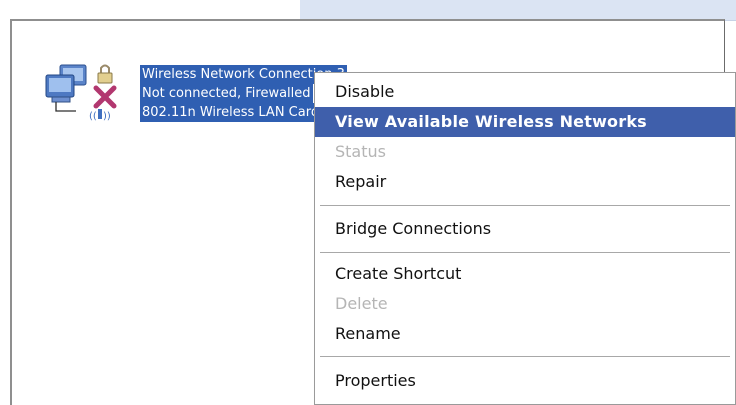 The height and width of the screenshot is (405, 736). Describe the element at coordinates (525, 122) in the screenshot. I see `menu-item-view-available-wireless-networks: View Available Wireless Networks` at that location.